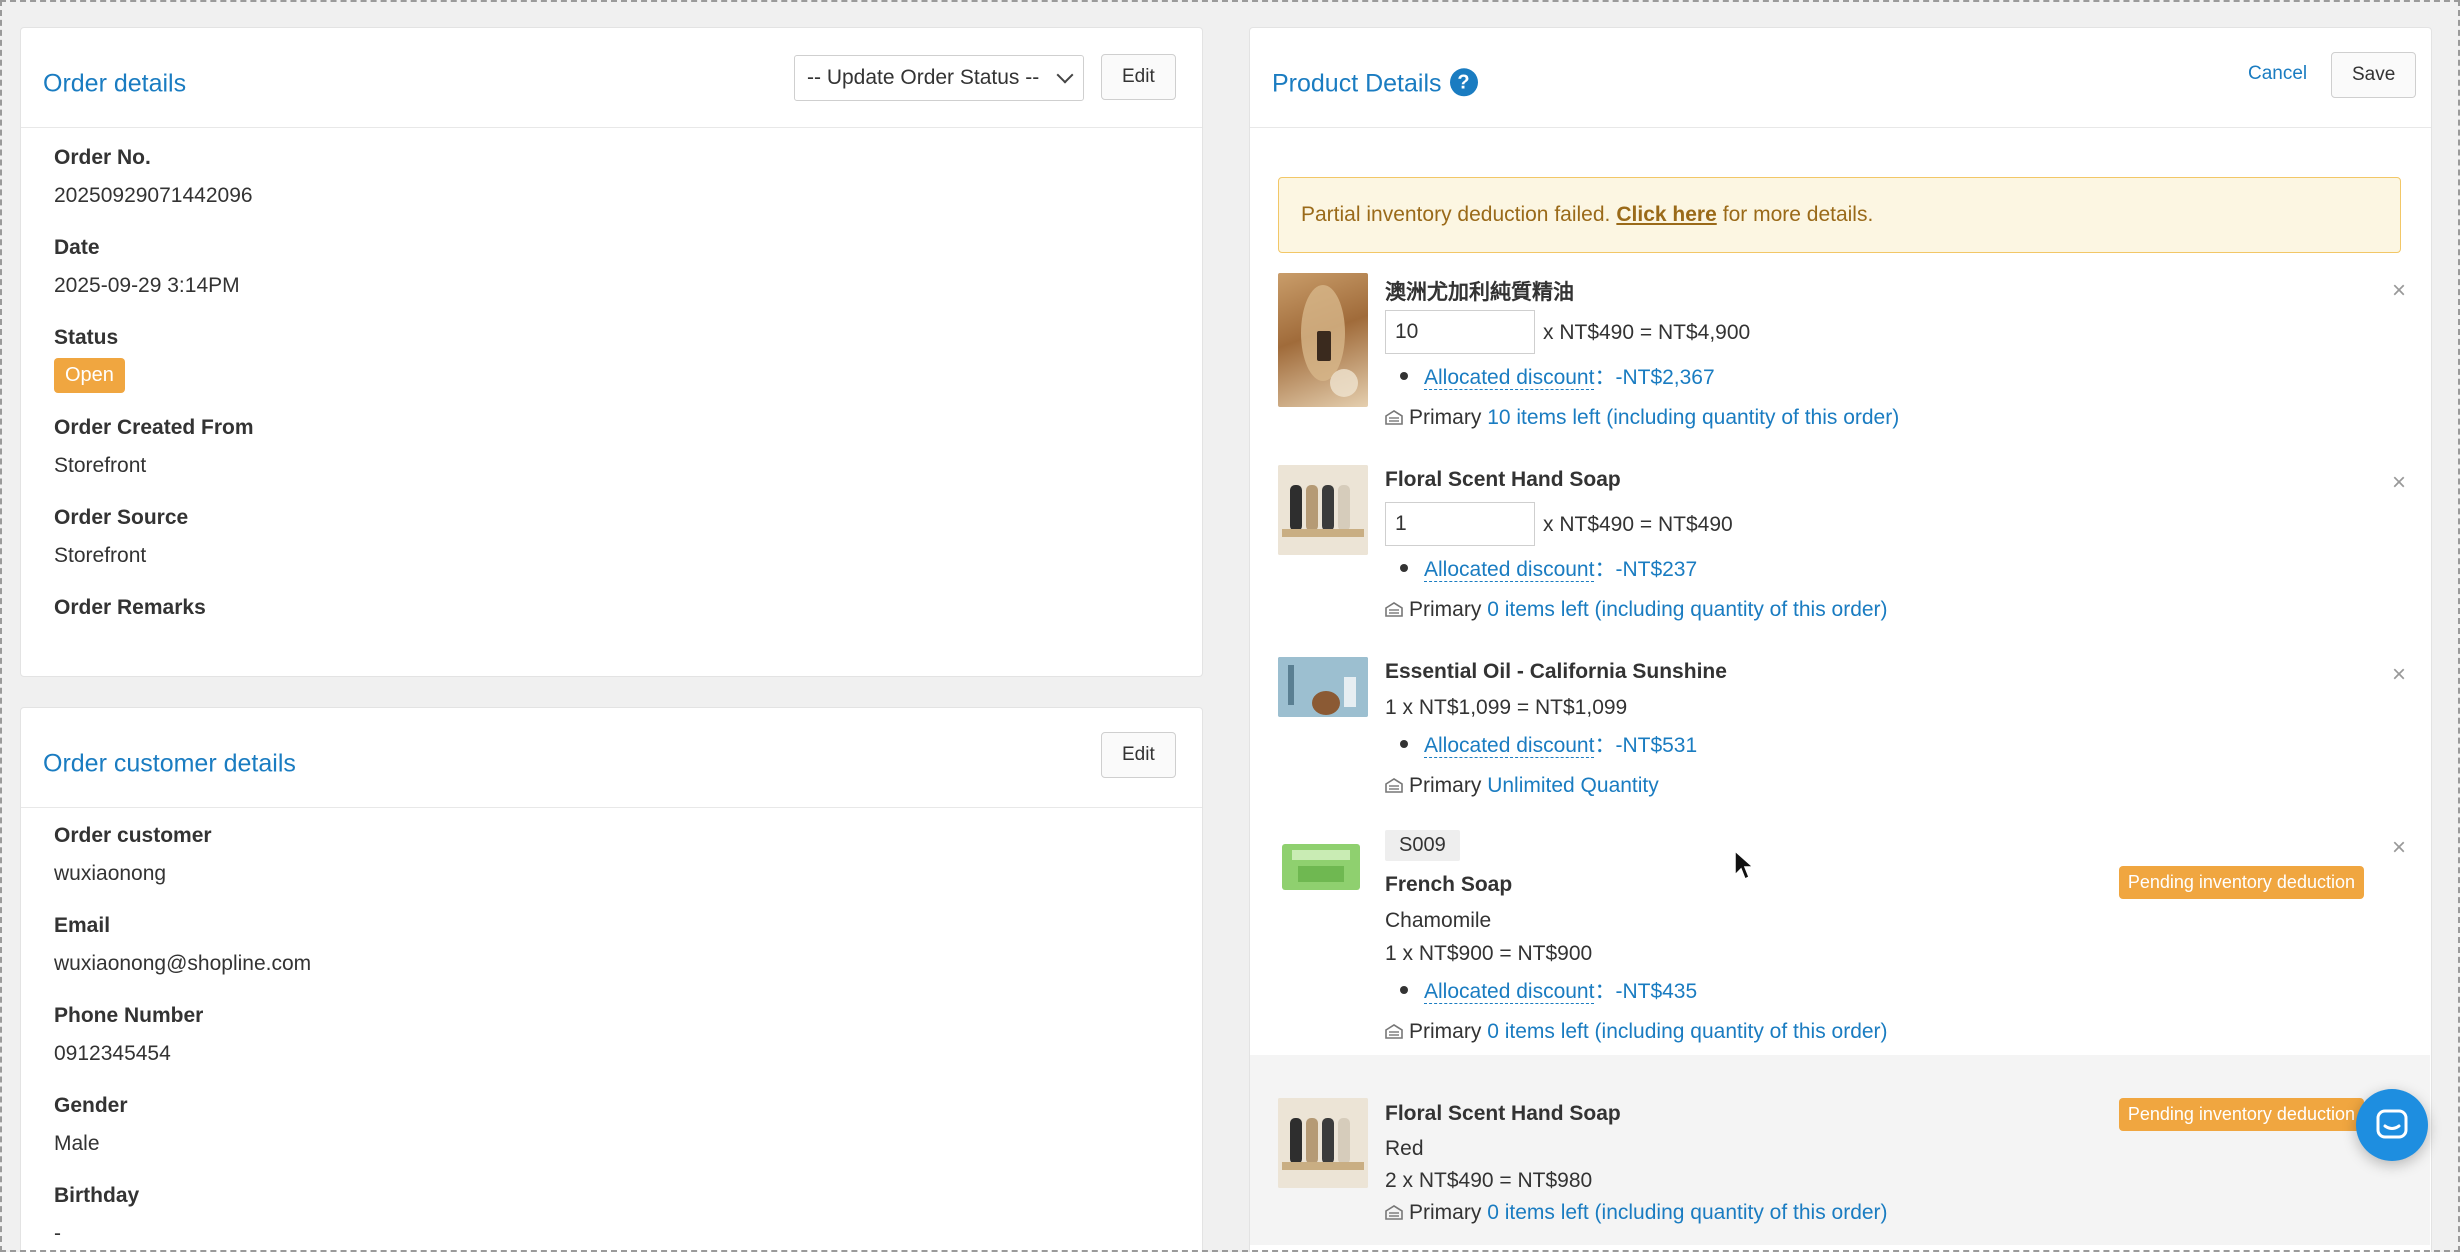  Describe the element at coordinates (130, 607) in the screenshot. I see `order-remarks-label: Order Remarks` at that location.